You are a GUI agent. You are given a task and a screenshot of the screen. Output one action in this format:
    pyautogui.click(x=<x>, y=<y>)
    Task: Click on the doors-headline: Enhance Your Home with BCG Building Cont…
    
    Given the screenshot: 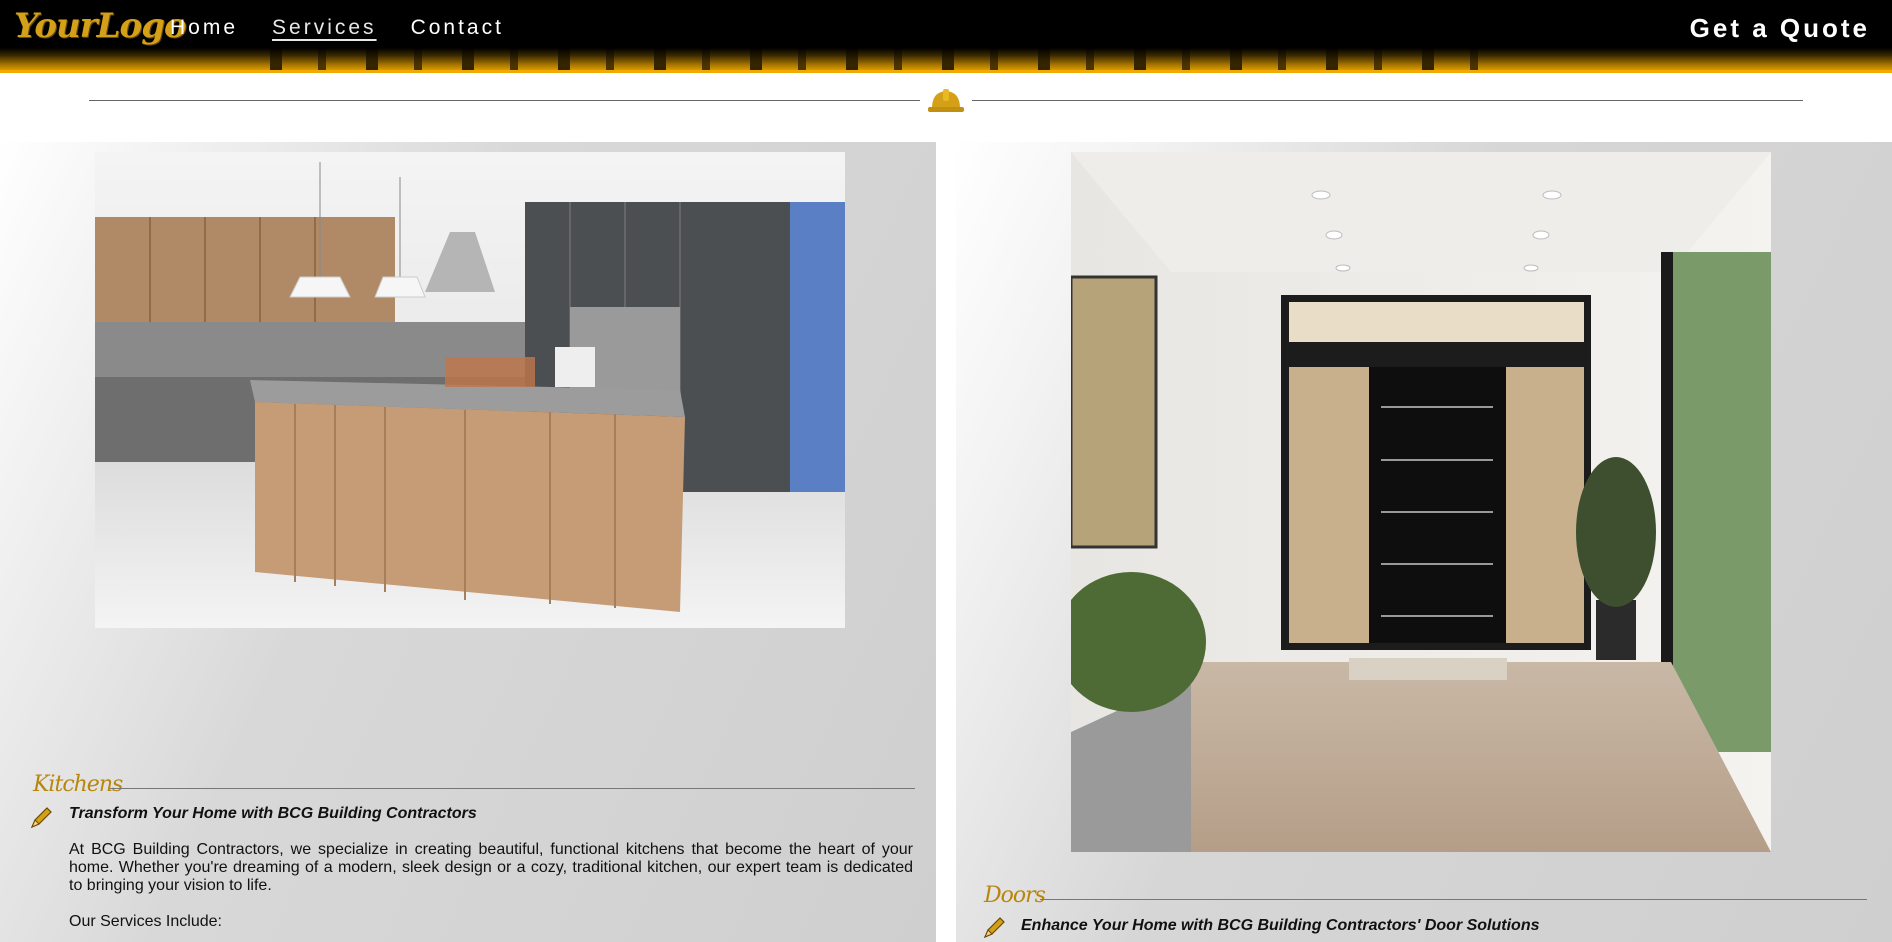 What is the action you would take?
    pyautogui.click(x=1280, y=925)
    